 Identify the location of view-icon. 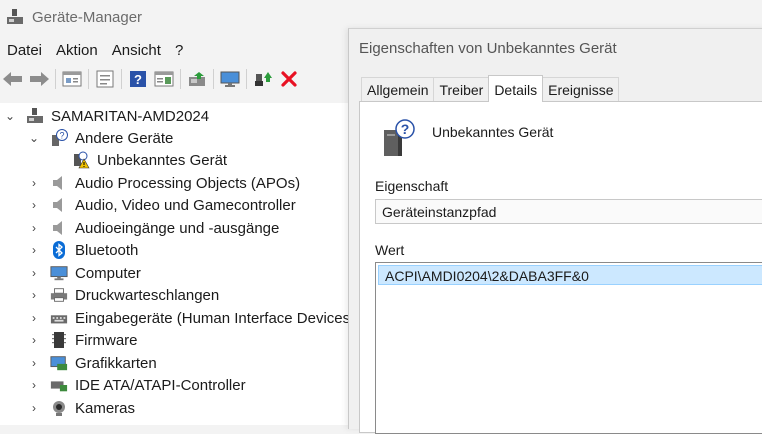
(164, 79).